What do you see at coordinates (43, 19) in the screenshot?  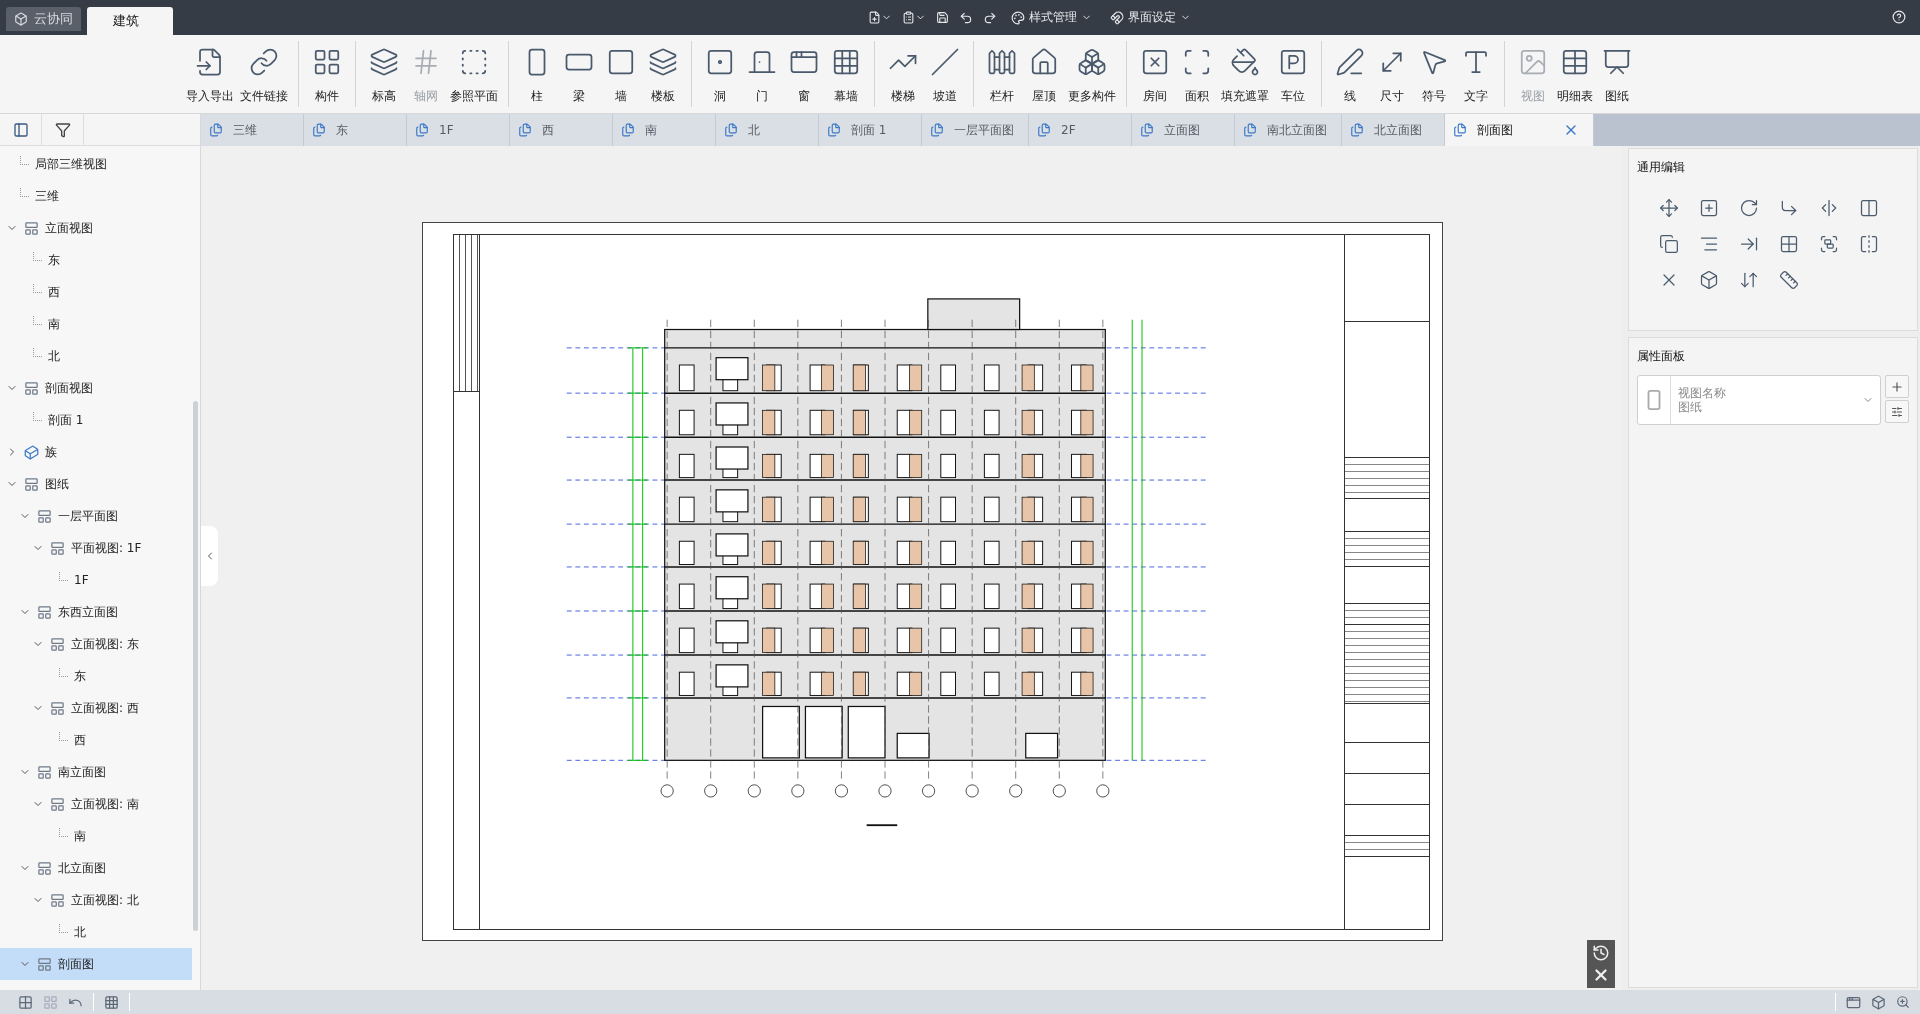 I see `app-tab: 云协同` at bounding box center [43, 19].